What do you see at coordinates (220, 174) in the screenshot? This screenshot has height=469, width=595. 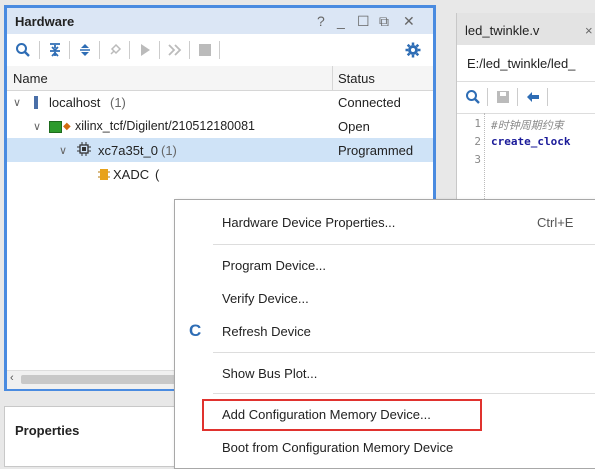 I see `tree-row-xadc: XADC (` at bounding box center [220, 174].